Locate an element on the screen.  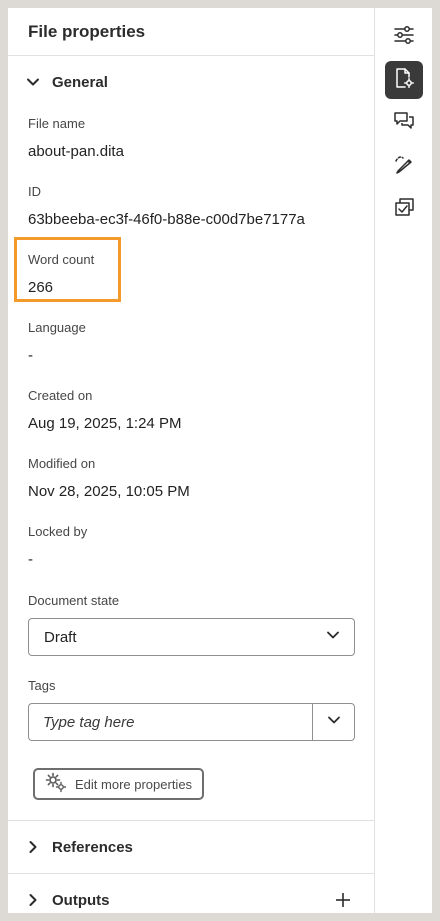
section-references-label: References is located at coordinates (92, 847).